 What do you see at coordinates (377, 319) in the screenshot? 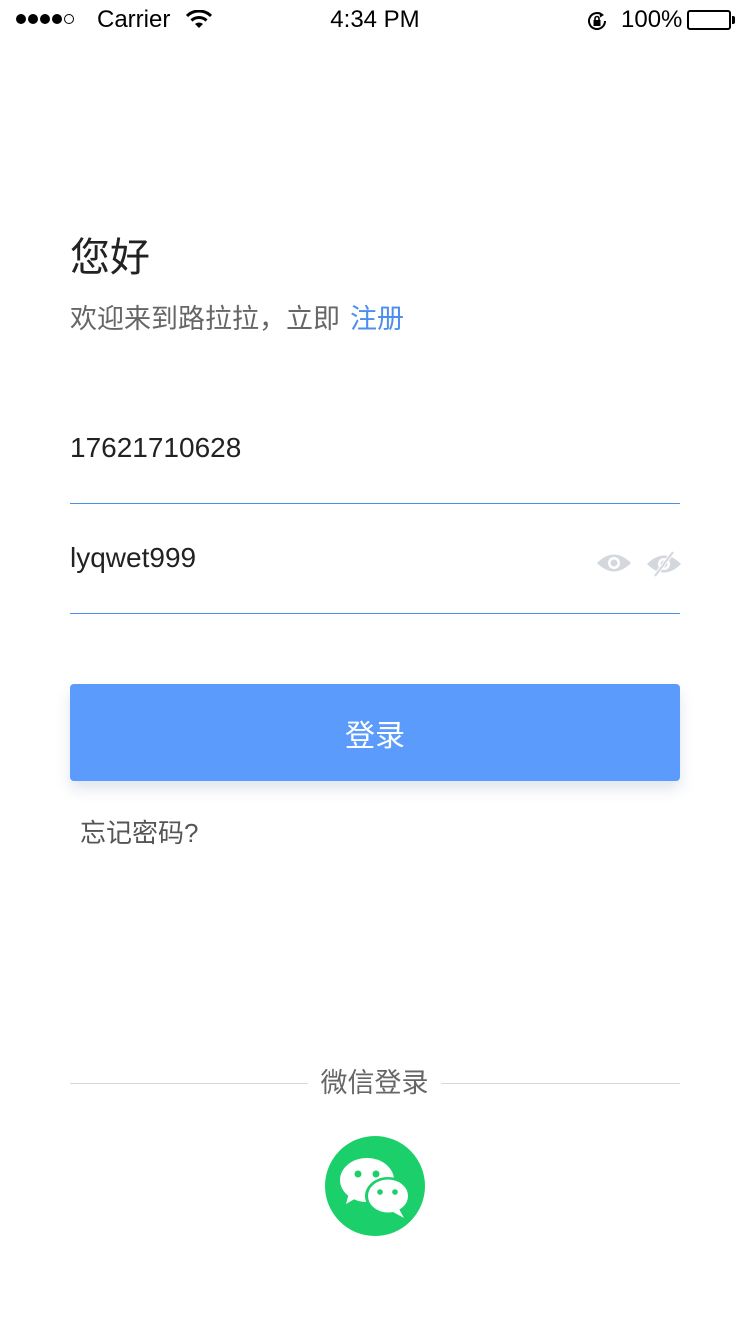
I see `register-link: 注册` at bounding box center [377, 319].